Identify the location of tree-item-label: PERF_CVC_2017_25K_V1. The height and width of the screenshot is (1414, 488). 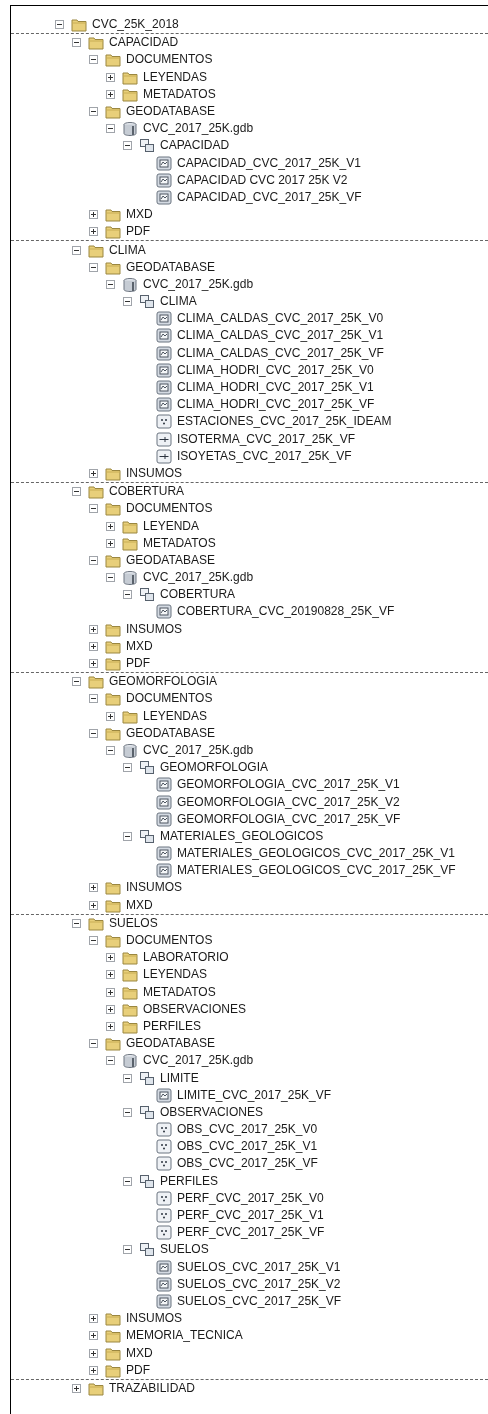
(250, 1216).